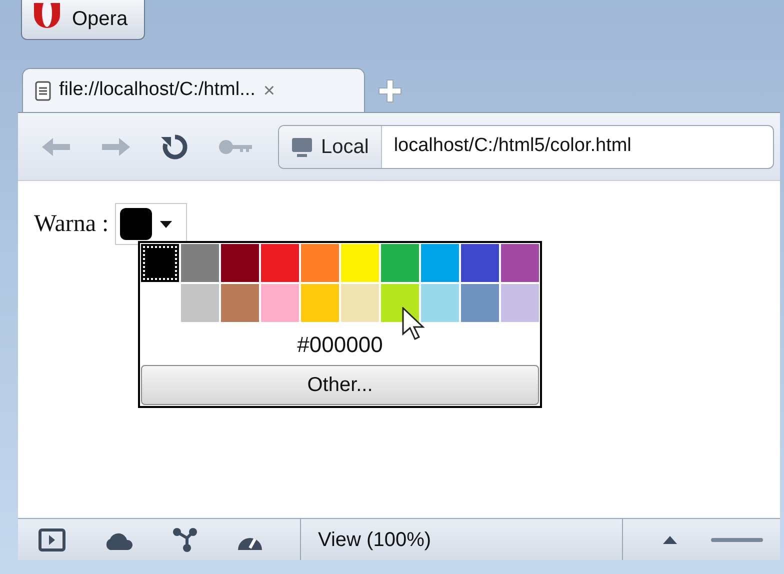  Describe the element at coordinates (390, 91) in the screenshot. I see `plus-icon` at that location.